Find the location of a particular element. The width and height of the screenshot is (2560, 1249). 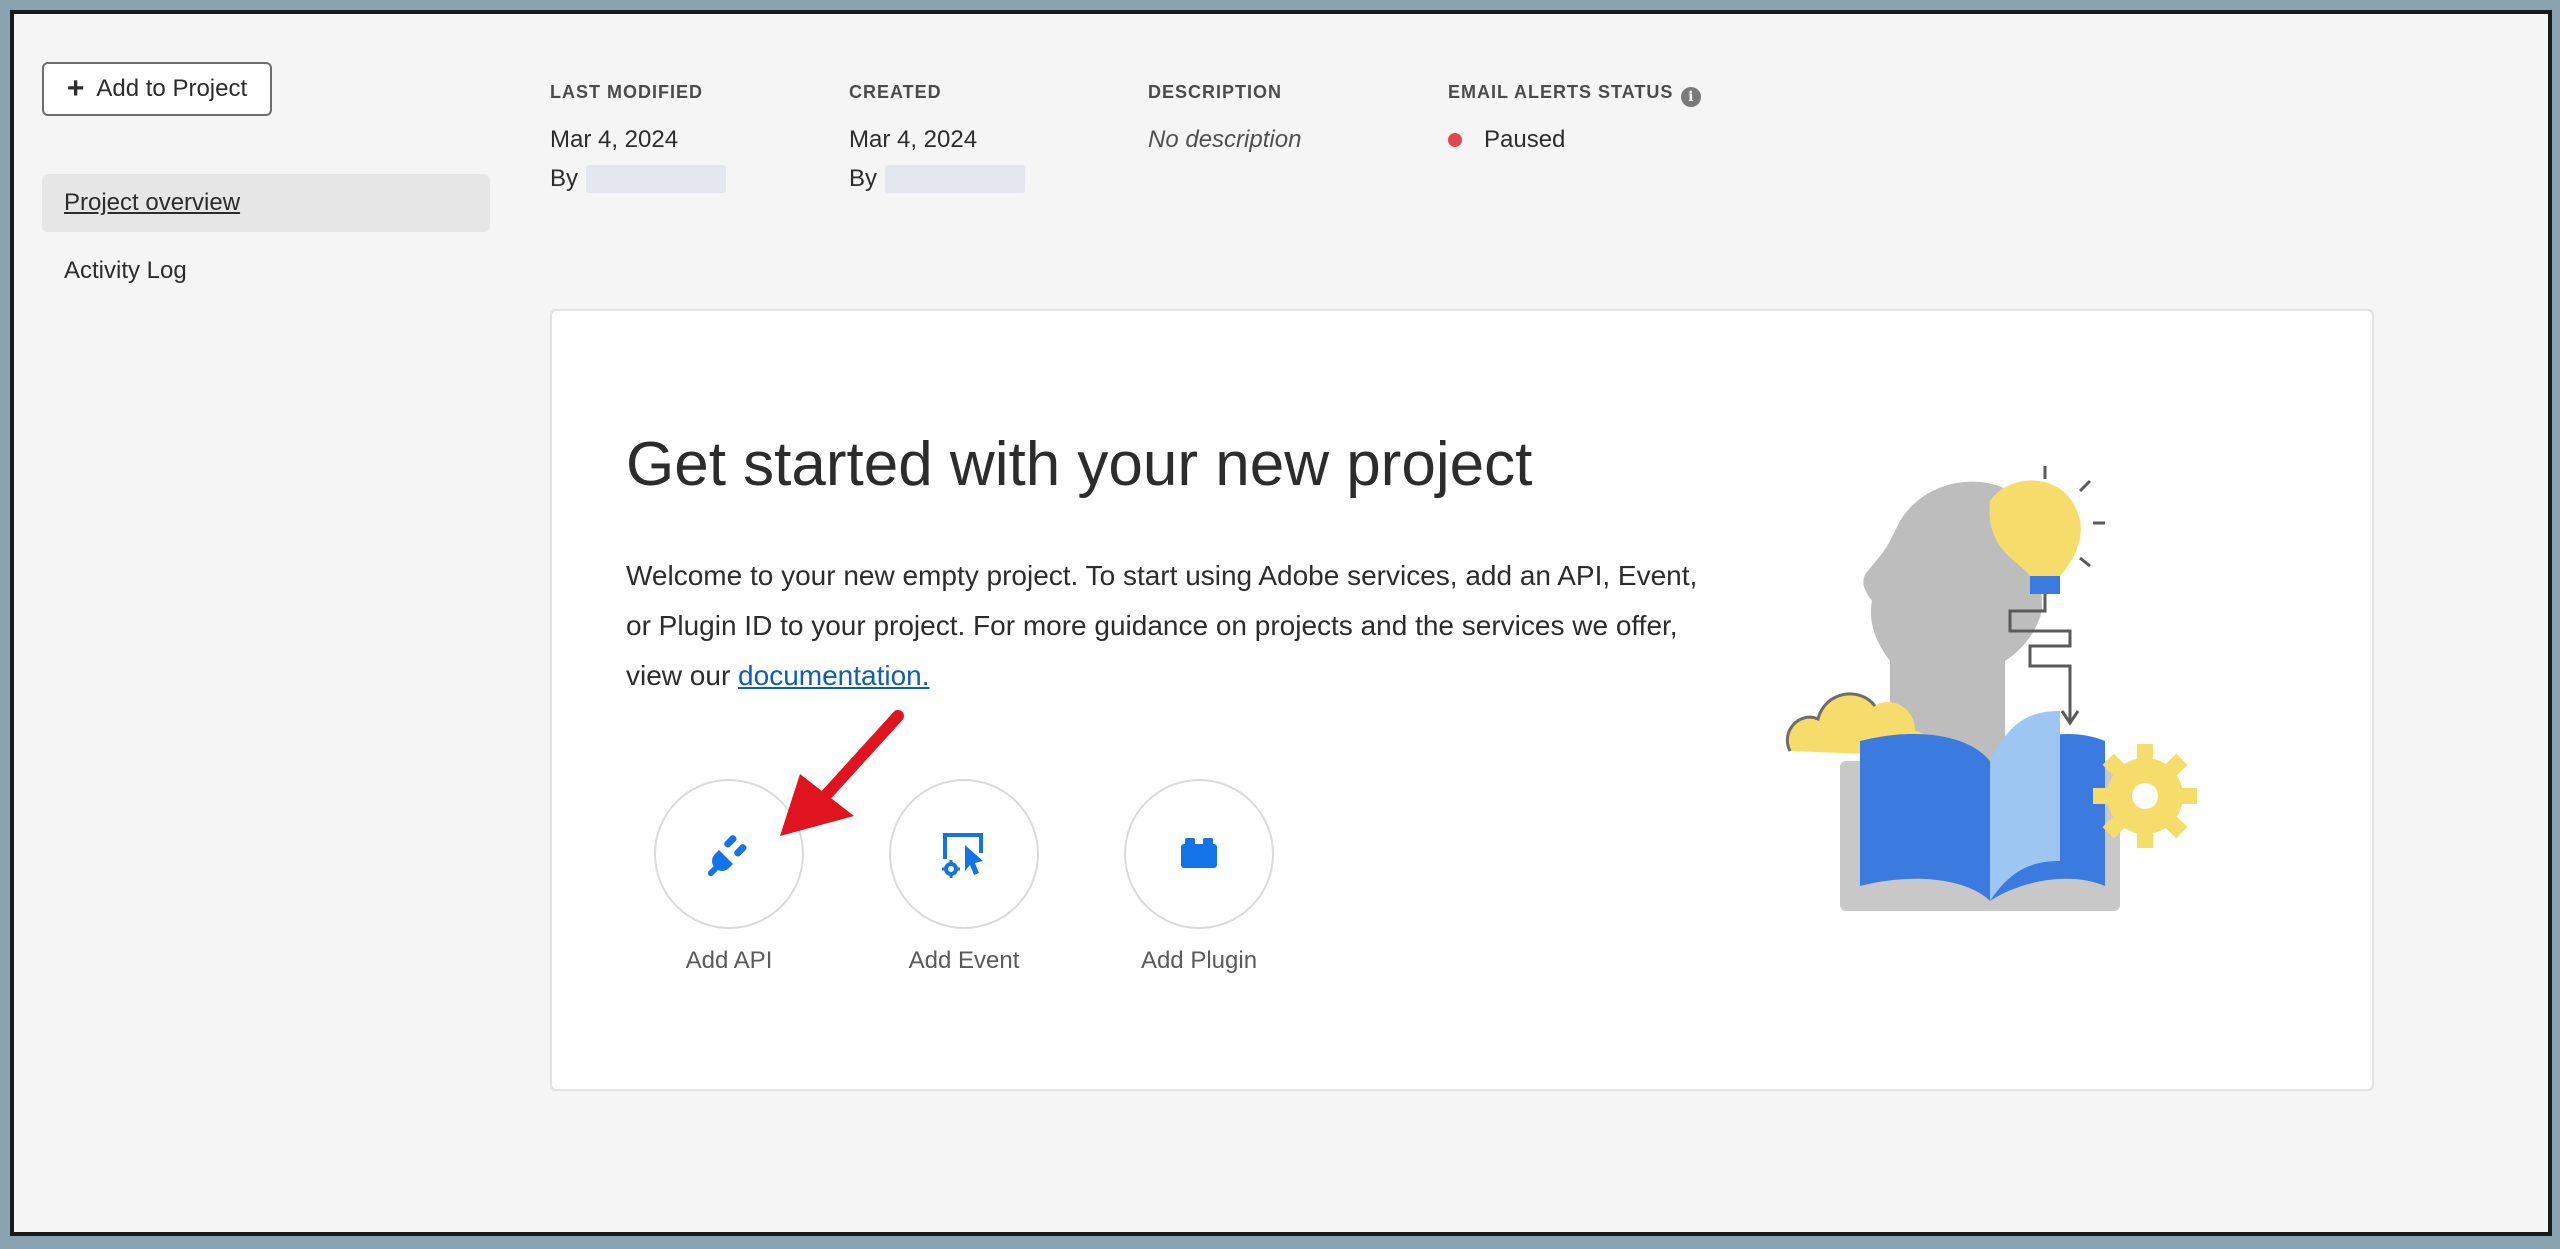

email-alerts-status: Paused is located at coordinates (1506, 140).